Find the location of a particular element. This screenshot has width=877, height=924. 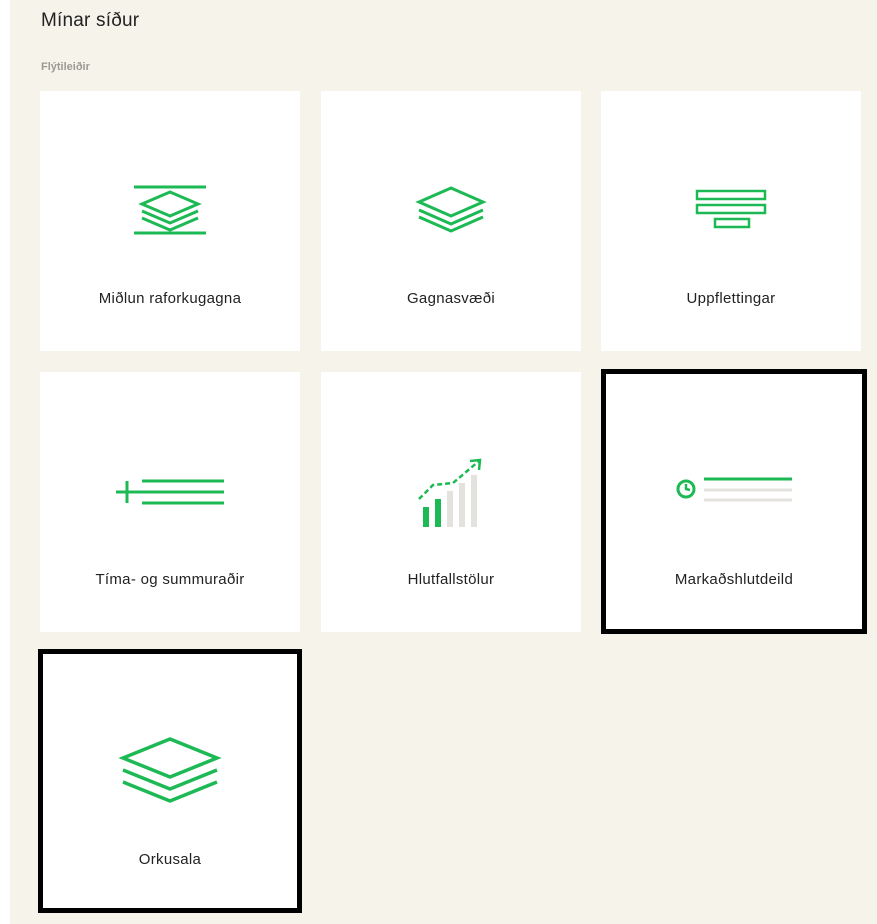

growth-chart-icon is located at coordinates (450, 492).